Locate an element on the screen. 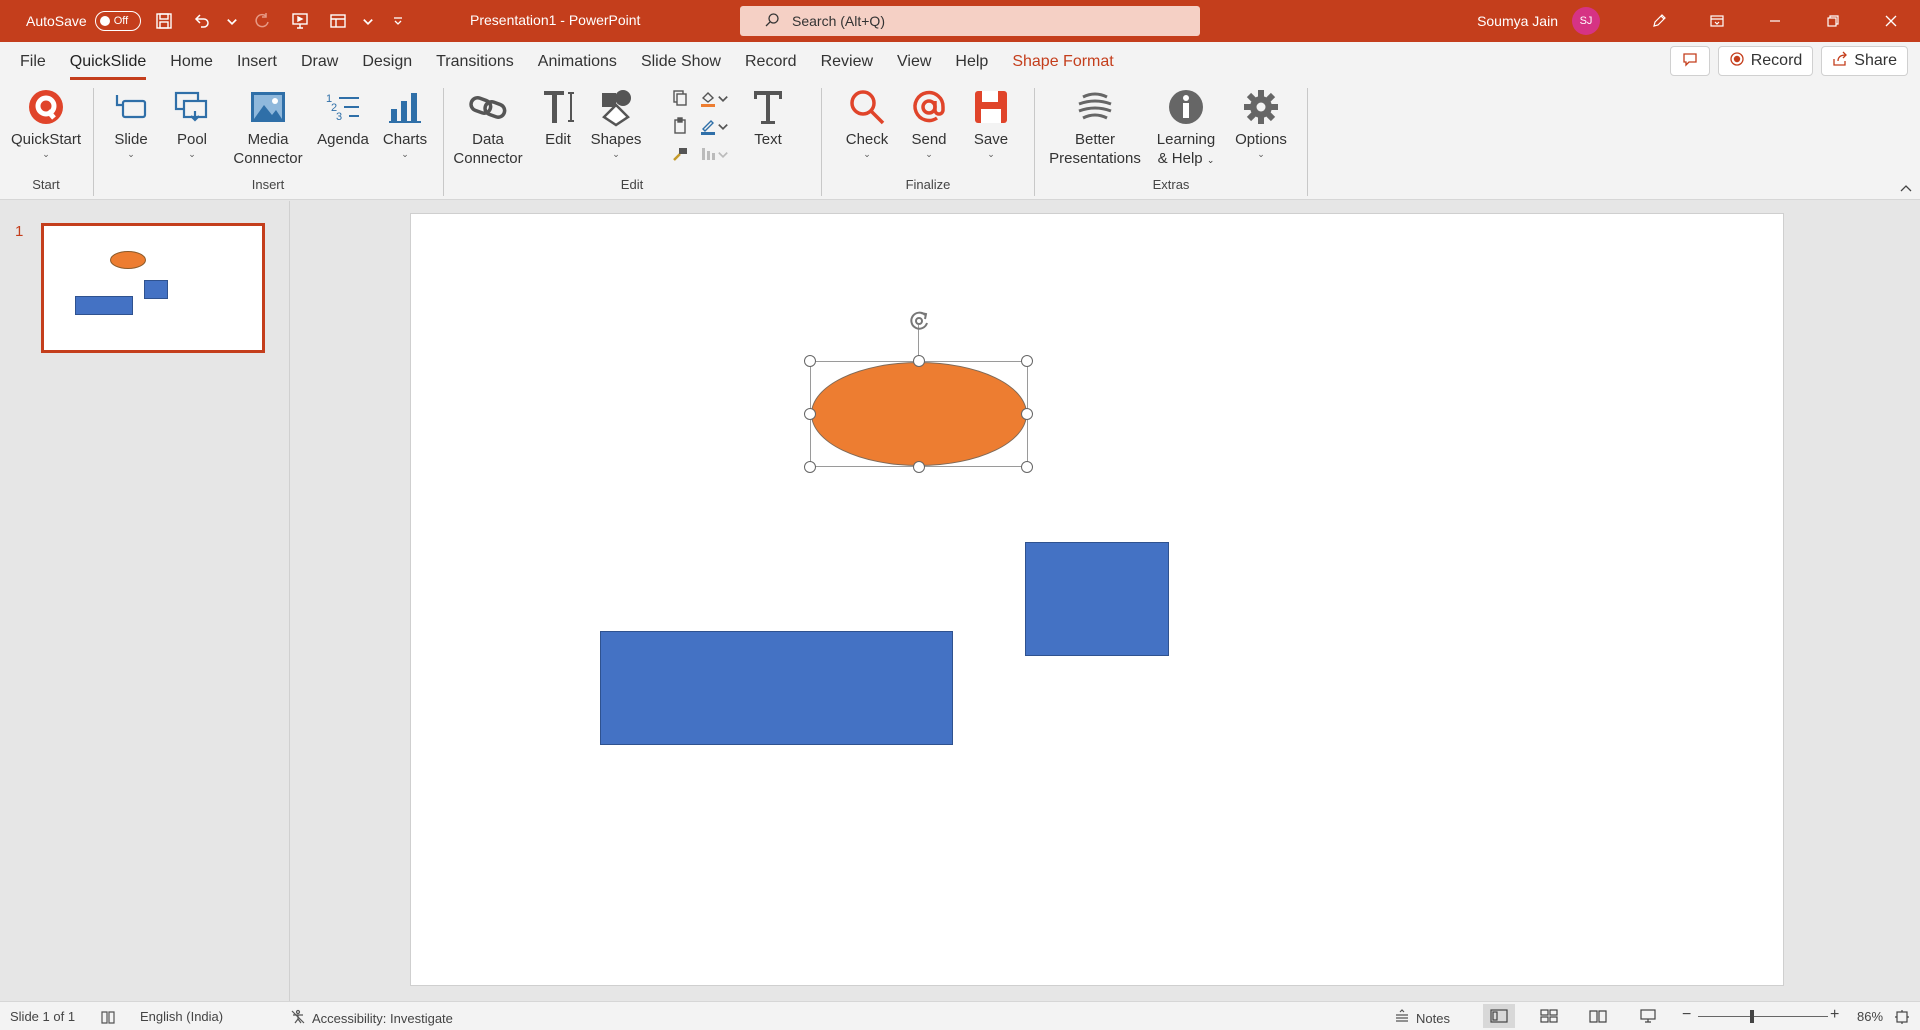 The image size is (1920, 1030). notes-button: Notes is located at coordinates (1422, 1018).